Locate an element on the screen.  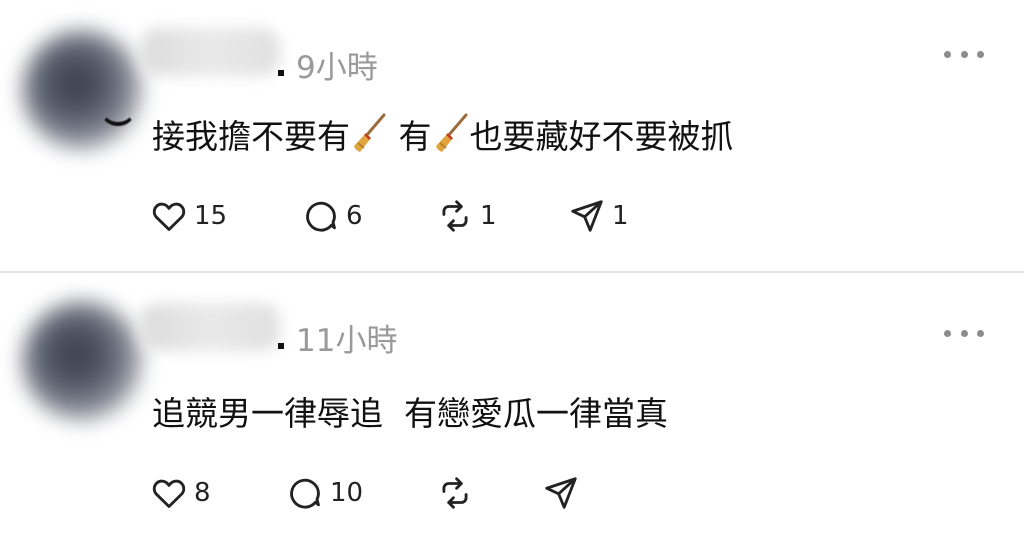
repost-button: 1 is located at coordinates (466, 216).